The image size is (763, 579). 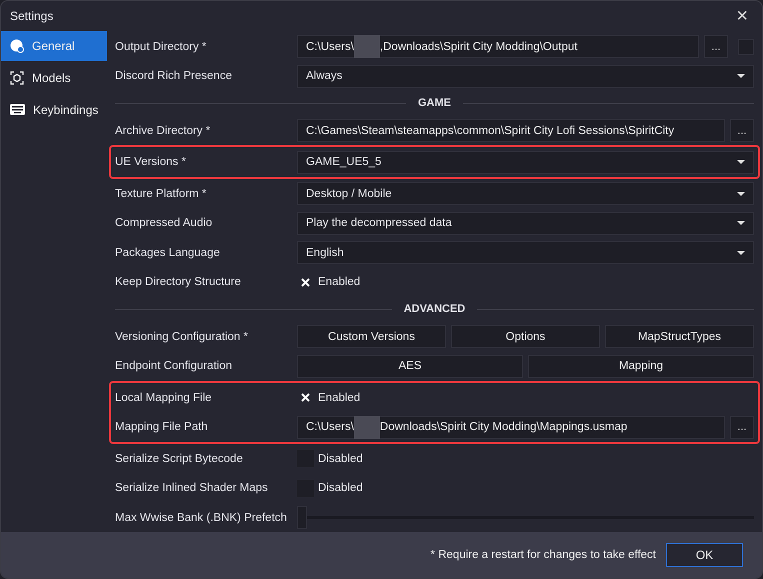 What do you see at coordinates (182, 336) in the screenshot?
I see `setting-label: Versioning Configuration *` at bounding box center [182, 336].